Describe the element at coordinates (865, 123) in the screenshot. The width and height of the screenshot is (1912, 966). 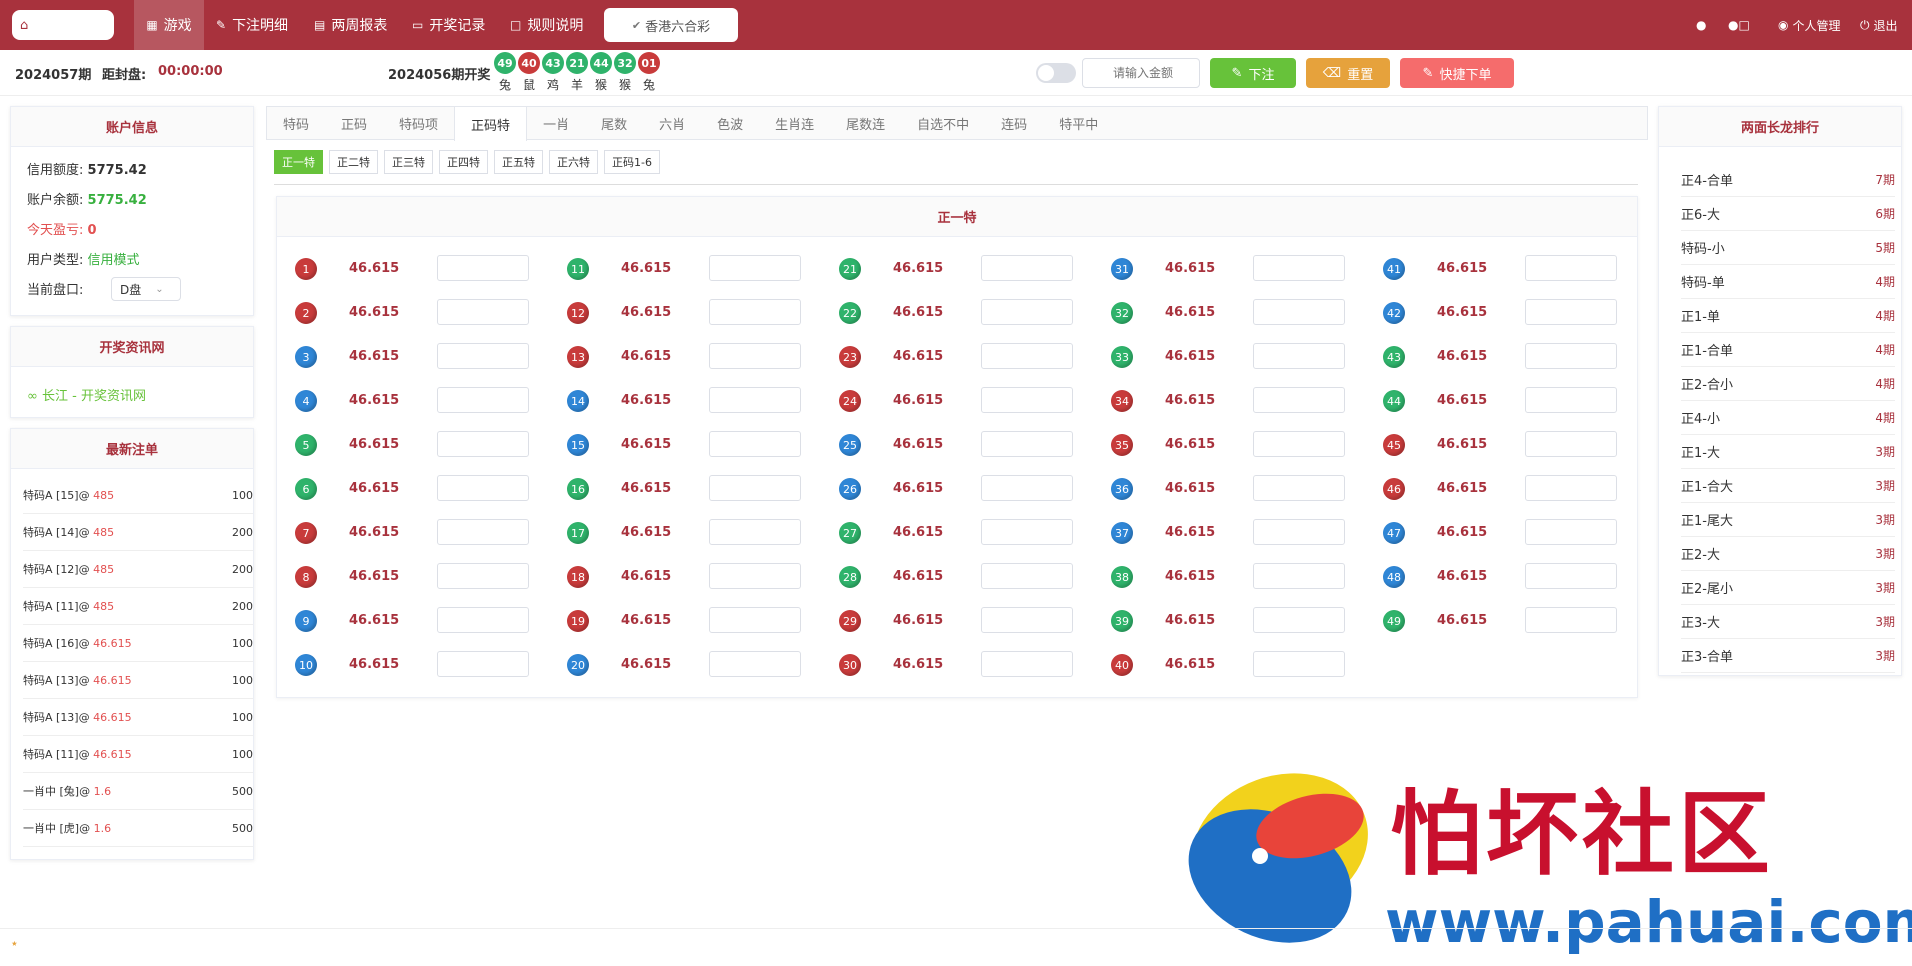
I see `tab-9: 尾数连` at that location.